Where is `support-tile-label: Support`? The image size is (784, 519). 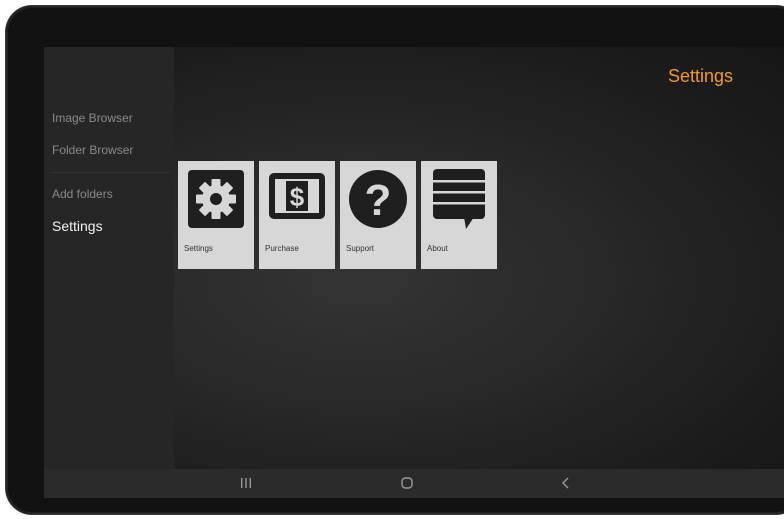 support-tile-label: Support is located at coordinates (360, 248).